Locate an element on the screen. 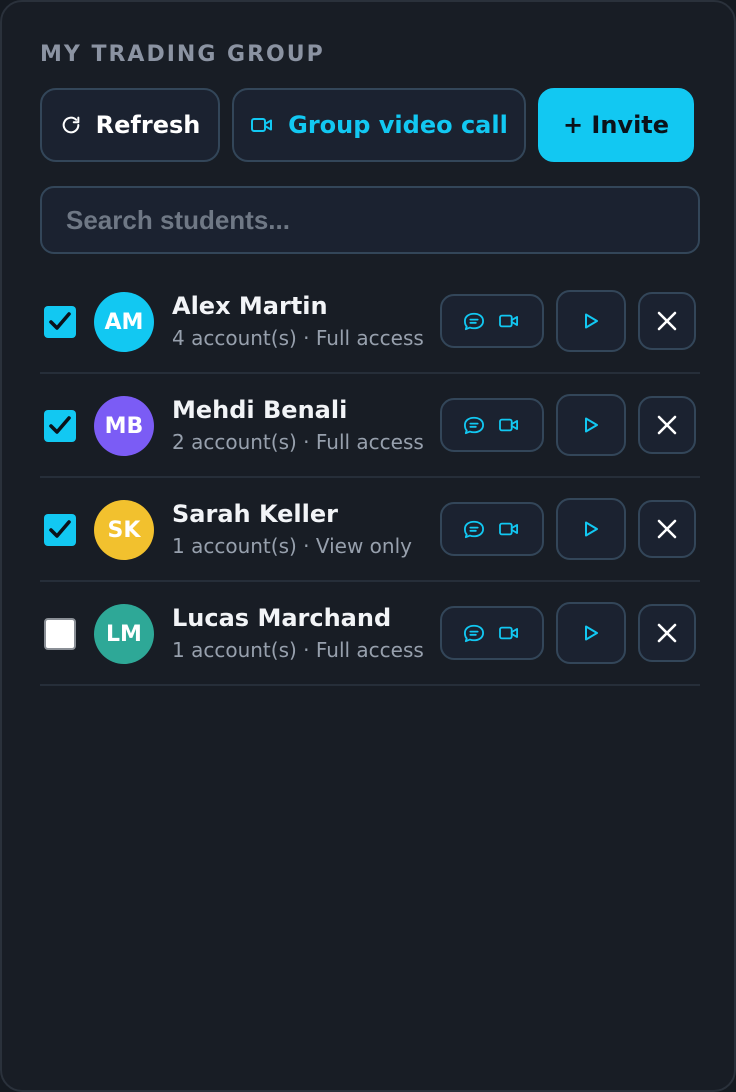 The height and width of the screenshot is (1092, 736). refresh-button-label: Refresh is located at coordinates (148, 125).